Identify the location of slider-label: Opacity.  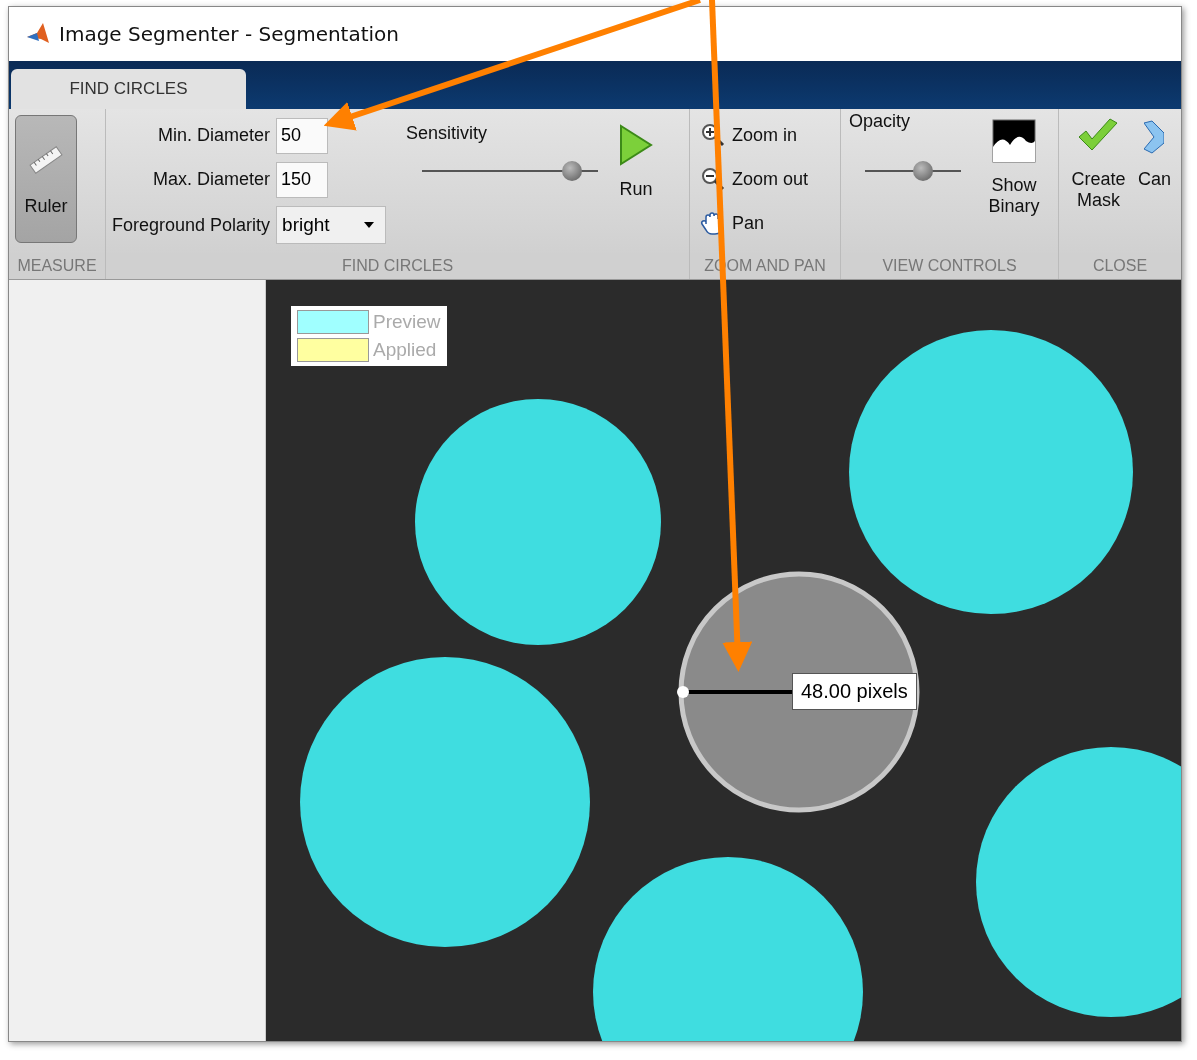
(880, 121).